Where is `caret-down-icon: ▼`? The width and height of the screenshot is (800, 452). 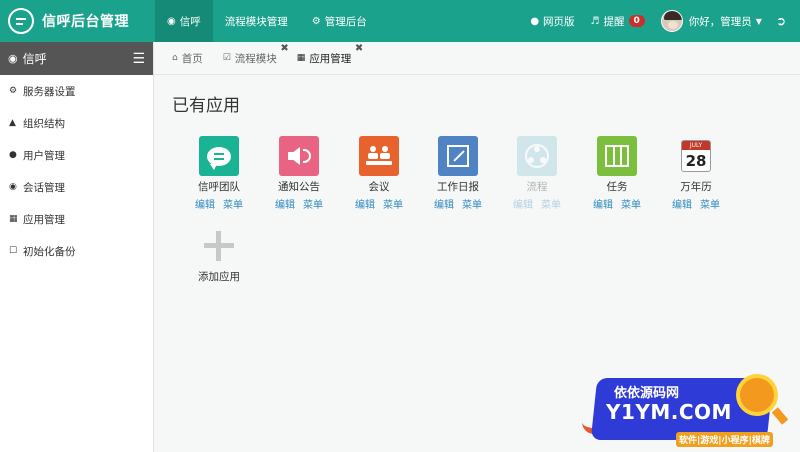
caret-down-icon: ▼ is located at coordinates (758, 21).